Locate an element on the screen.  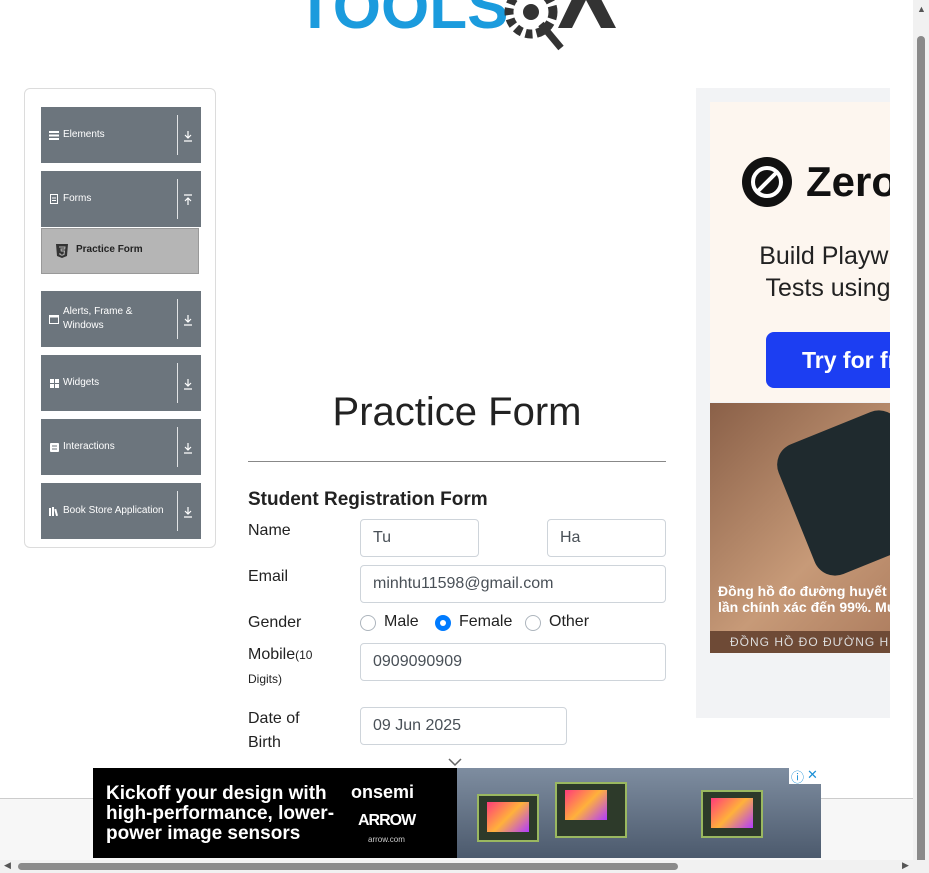
sensor-chips-image is located at coordinates (639, 813).